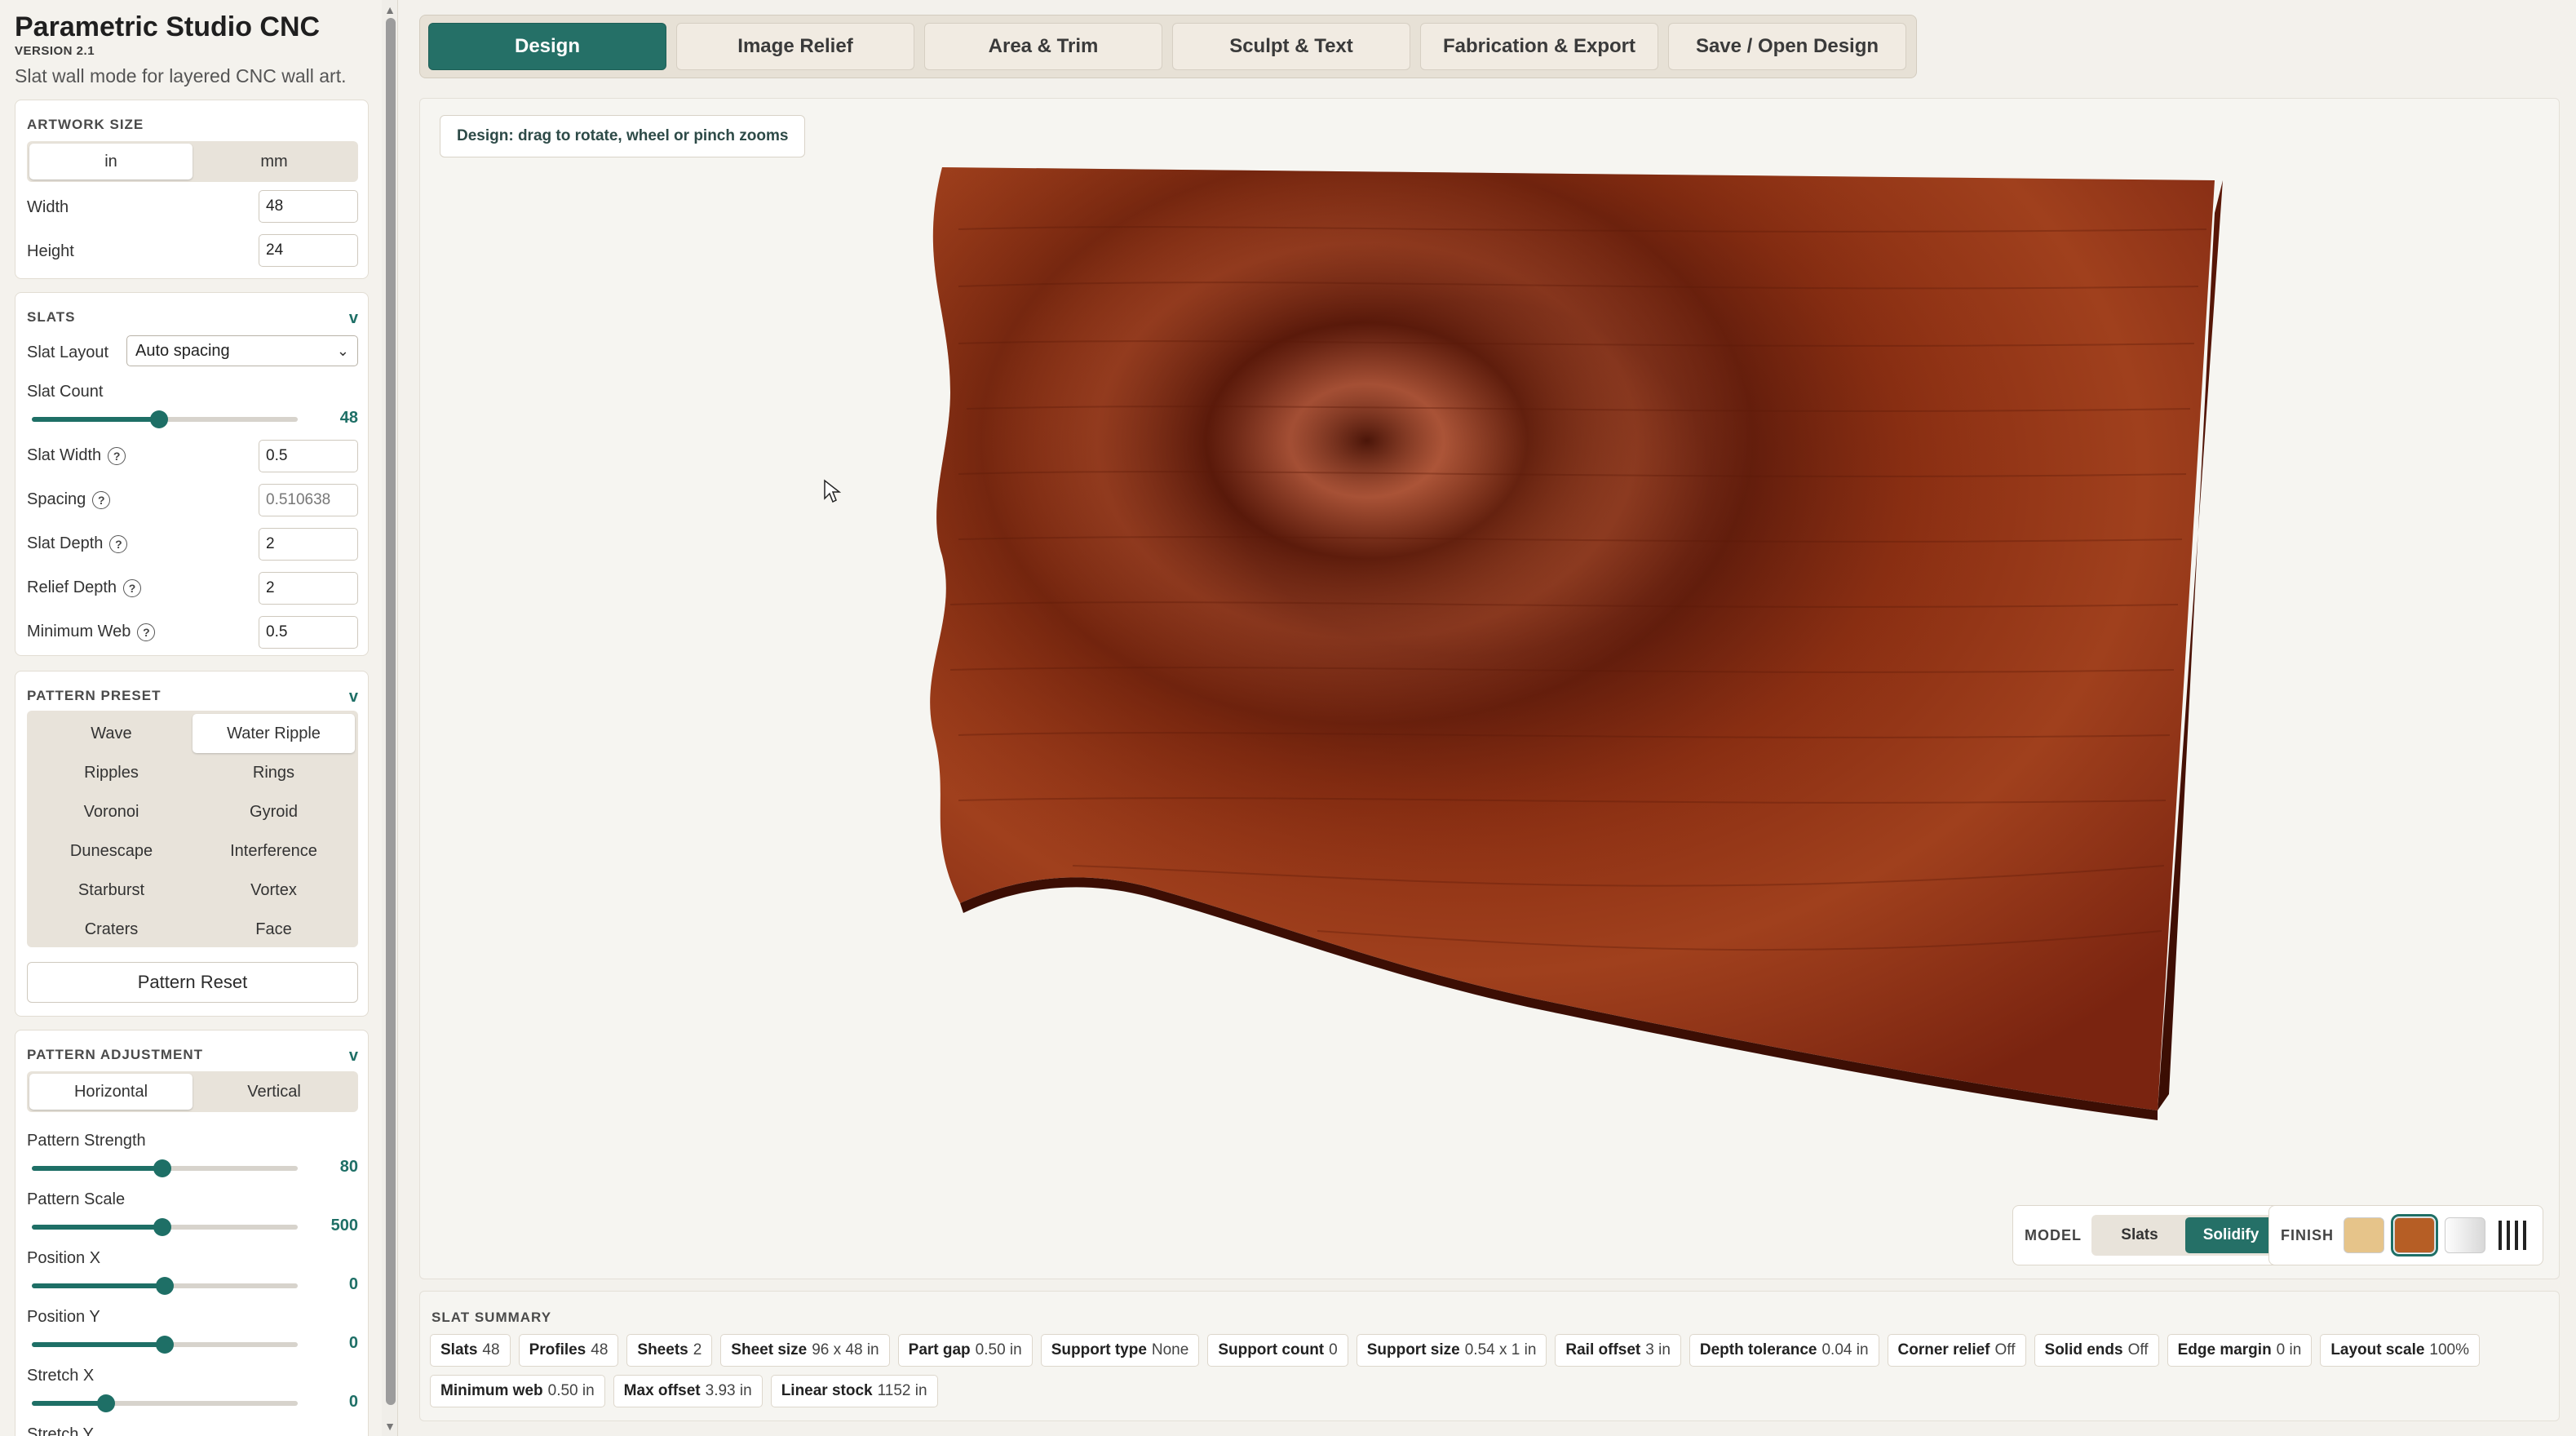 The height and width of the screenshot is (1436, 2576). What do you see at coordinates (308, 456) in the screenshot?
I see `slat-width-input: 0.5` at bounding box center [308, 456].